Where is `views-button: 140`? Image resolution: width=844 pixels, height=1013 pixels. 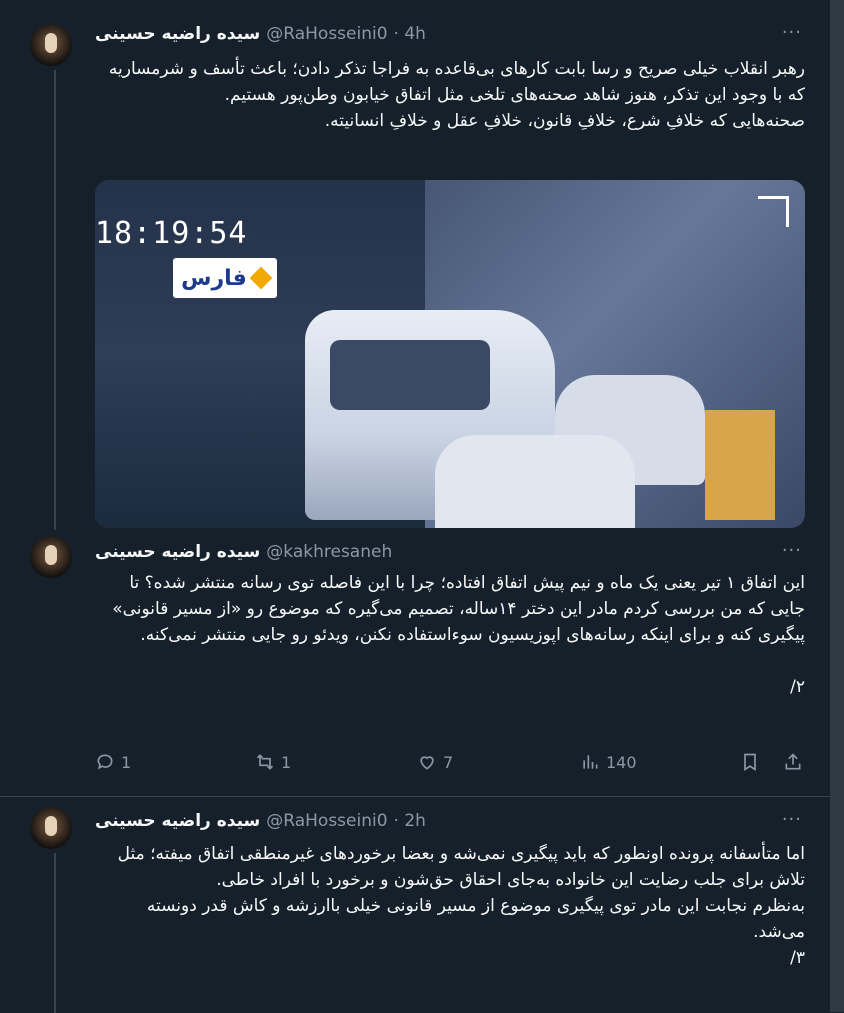
views-button: 140 is located at coordinates (608, 762).